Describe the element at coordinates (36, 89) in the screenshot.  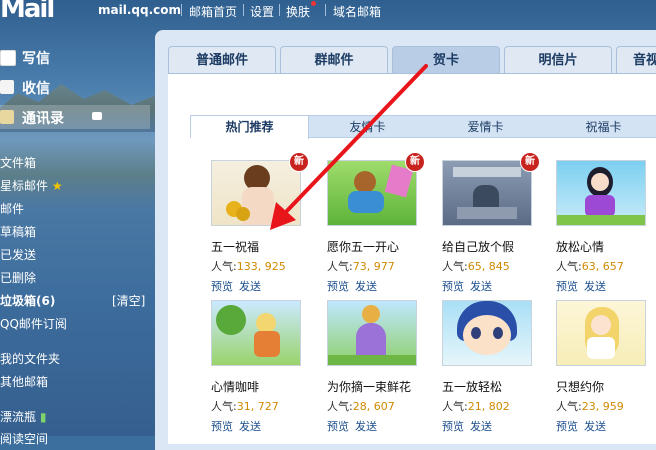
I see `inbox-label: 收信` at that location.